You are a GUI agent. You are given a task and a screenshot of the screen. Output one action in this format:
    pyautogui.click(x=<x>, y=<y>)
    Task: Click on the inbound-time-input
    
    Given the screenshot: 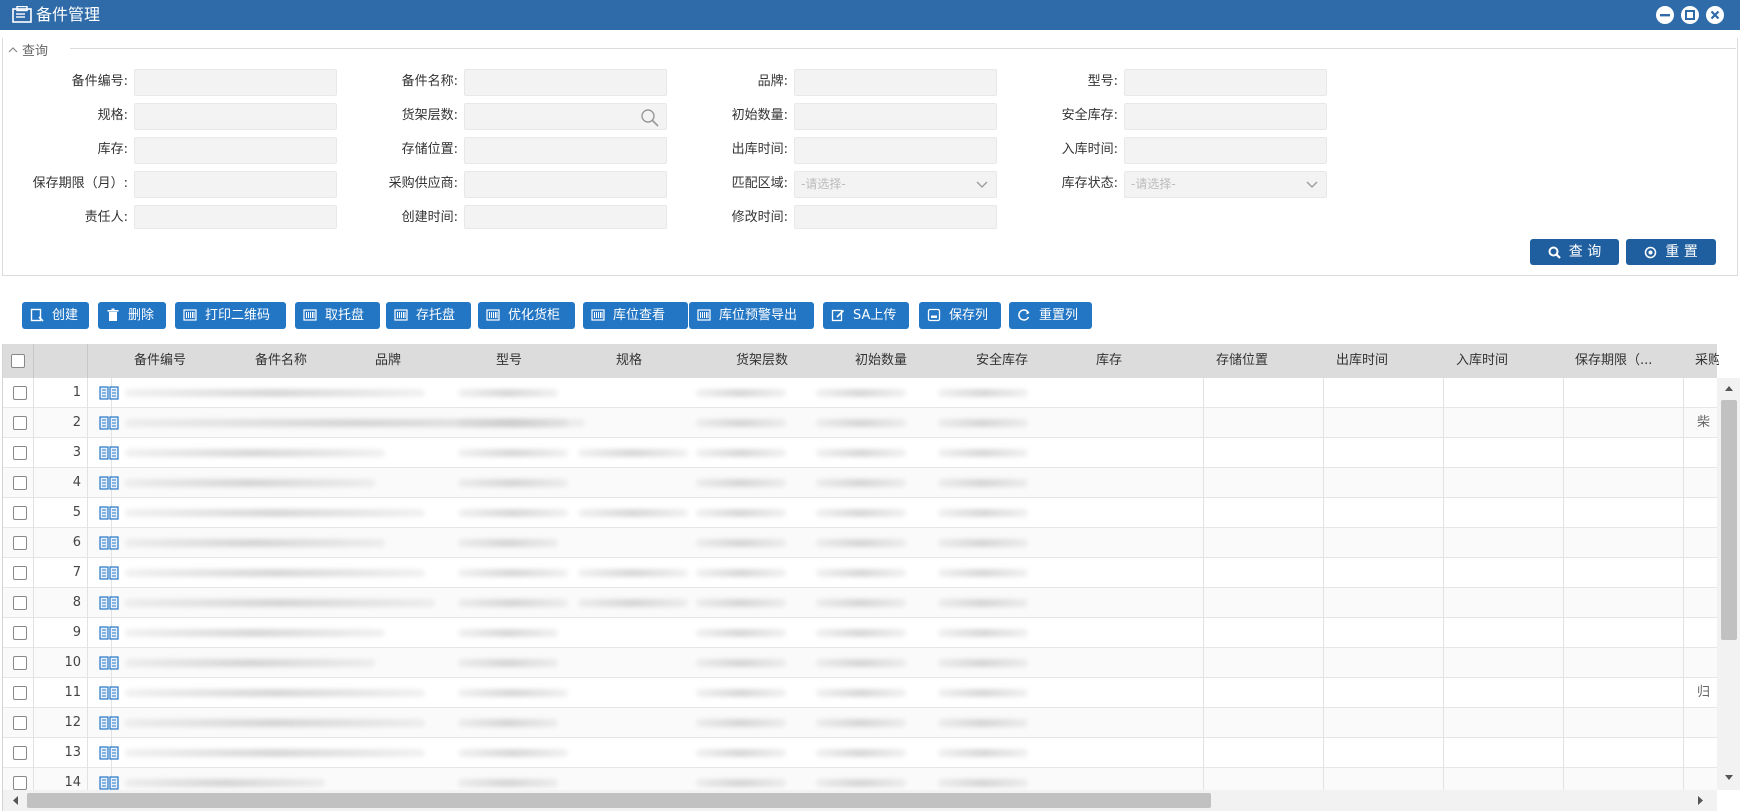 What is the action you would take?
    pyautogui.click(x=1225, y=150)
    